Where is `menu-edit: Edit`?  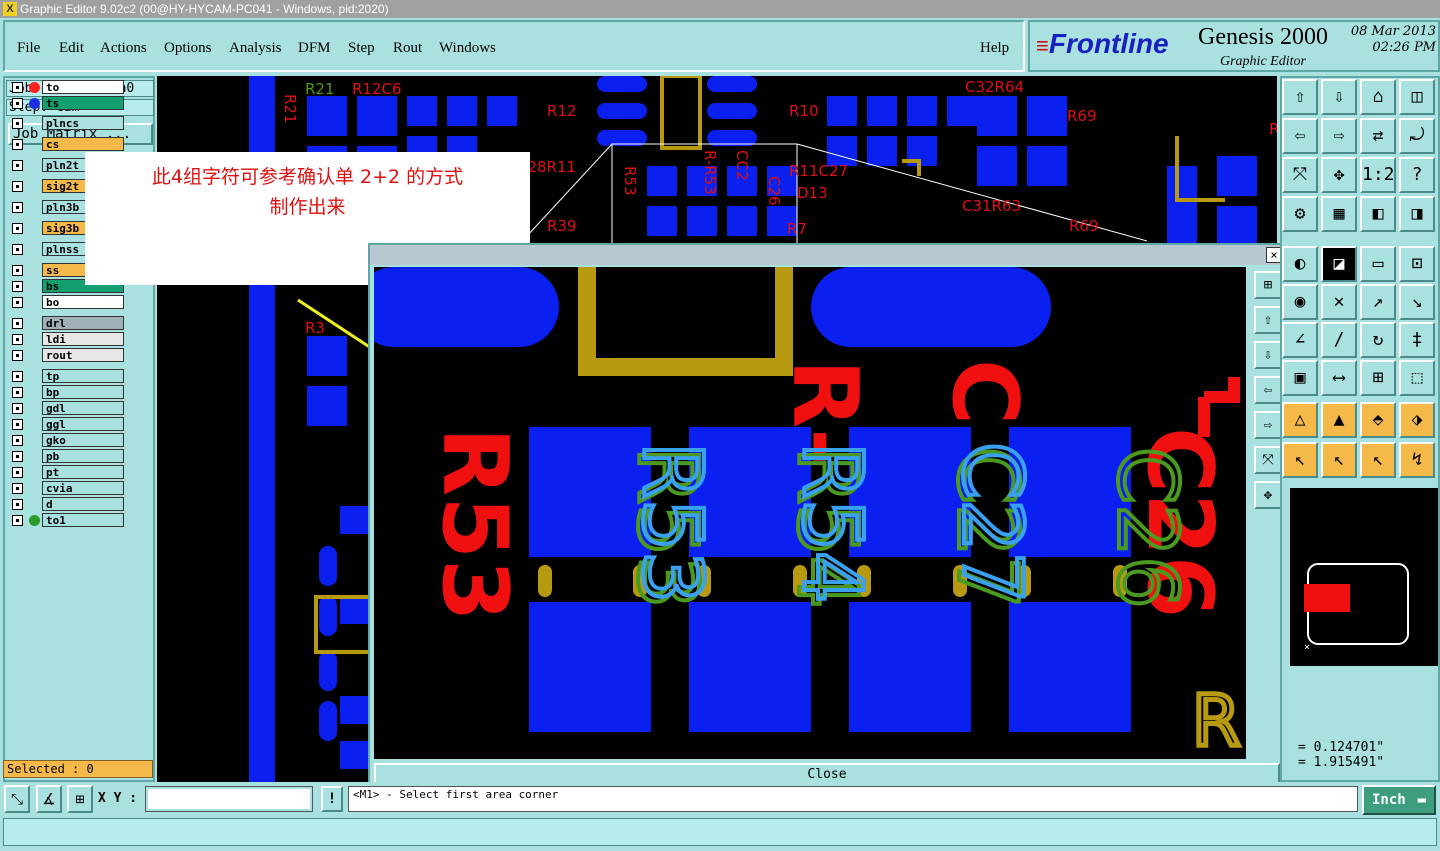
menu-edit: Edit is located at coordinates (71, 48).